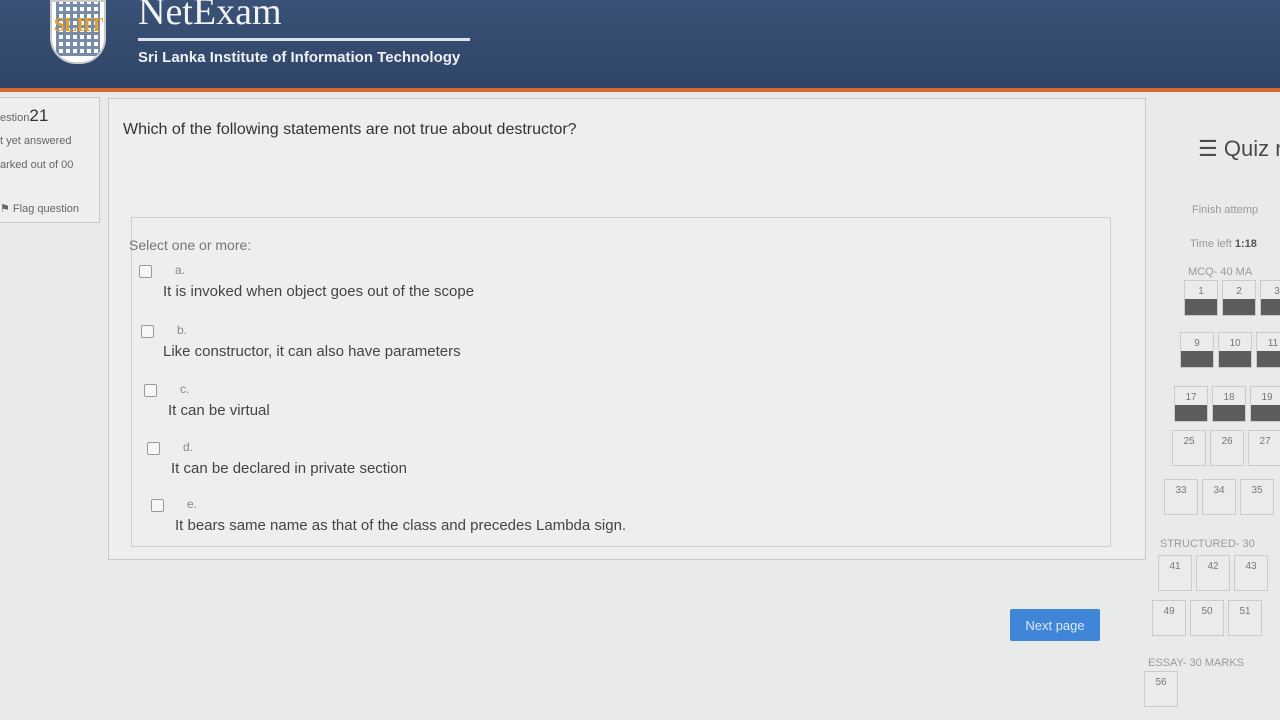 Image resolution: width=1280 pixels, height=720 pixels. Describe the element at coordinates (1219, 490) in the screenshot. I see `quiz-nav-number: 34` at that location.